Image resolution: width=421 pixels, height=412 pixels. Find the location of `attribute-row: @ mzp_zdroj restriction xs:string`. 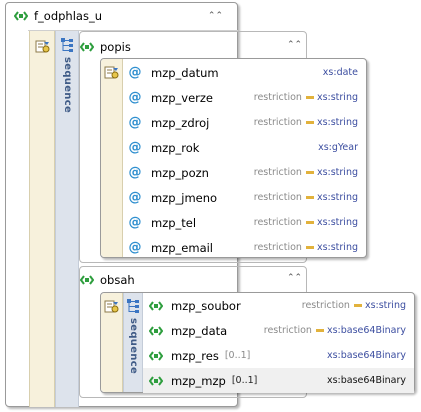

attribute-row: @ mzp_zdroj restriction xs:string is located at coordinates (244, 122).